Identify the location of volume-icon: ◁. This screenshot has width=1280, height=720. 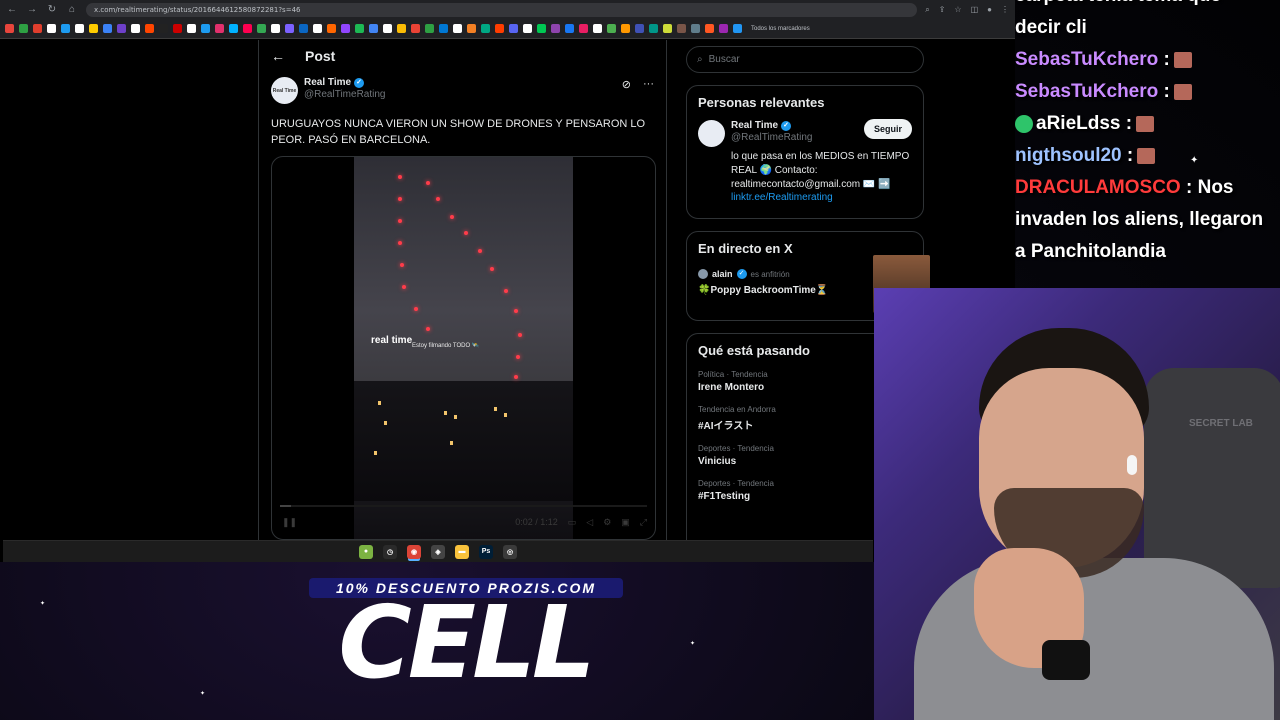
(589, 522).